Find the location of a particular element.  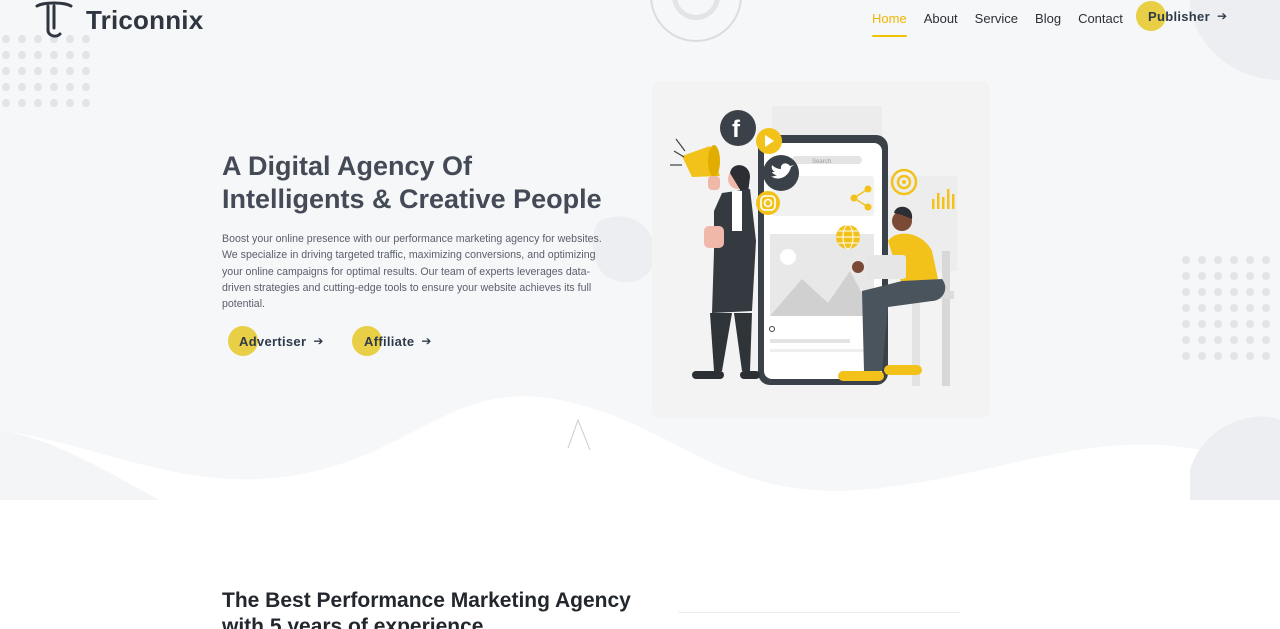

twitter-icon is located at coordinates (781, 173).